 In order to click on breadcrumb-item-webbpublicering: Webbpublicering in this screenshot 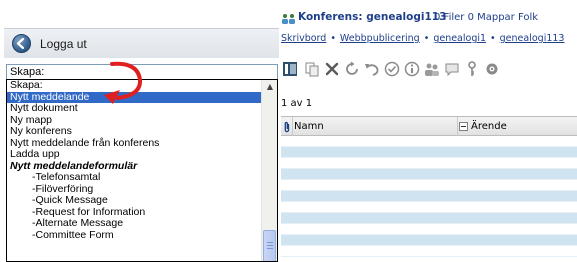, I will do `click(380, 38)`.